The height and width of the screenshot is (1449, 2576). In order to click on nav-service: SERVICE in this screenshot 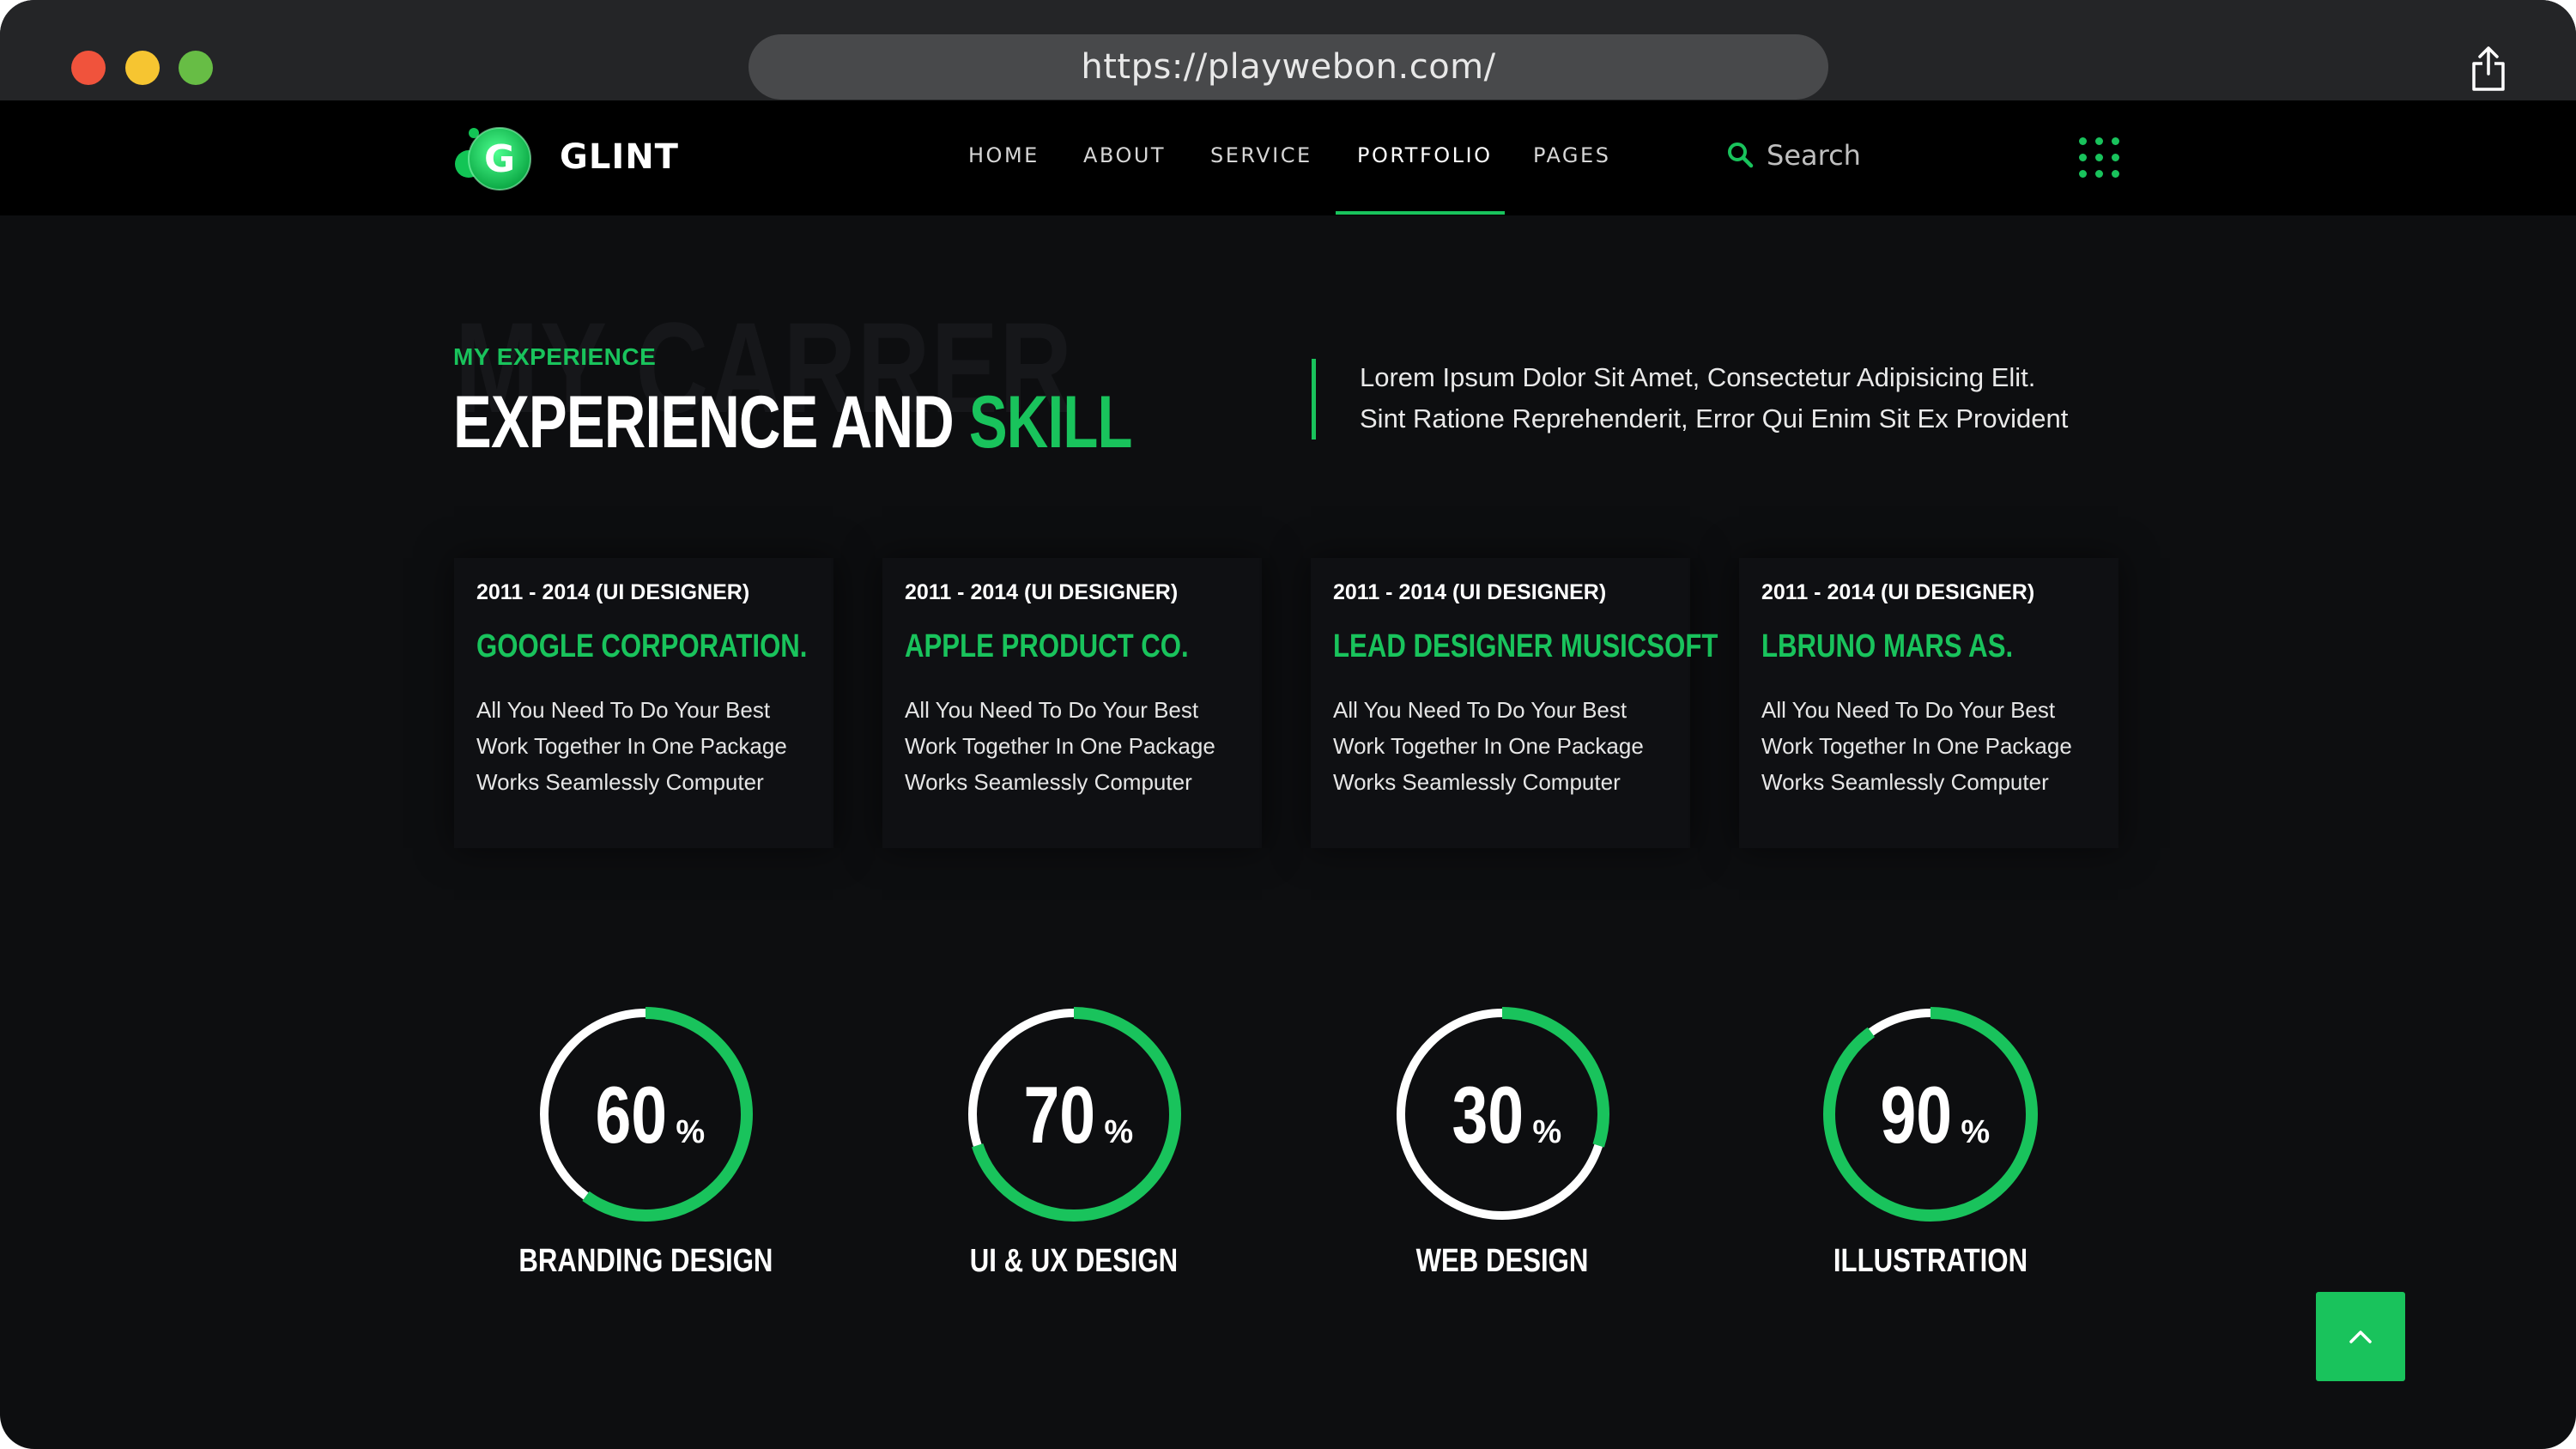, I will do `click(1261, 155)`.